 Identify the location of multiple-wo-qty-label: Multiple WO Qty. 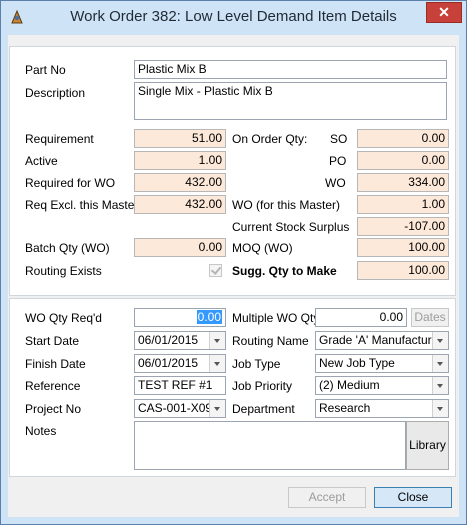
(276, 318).